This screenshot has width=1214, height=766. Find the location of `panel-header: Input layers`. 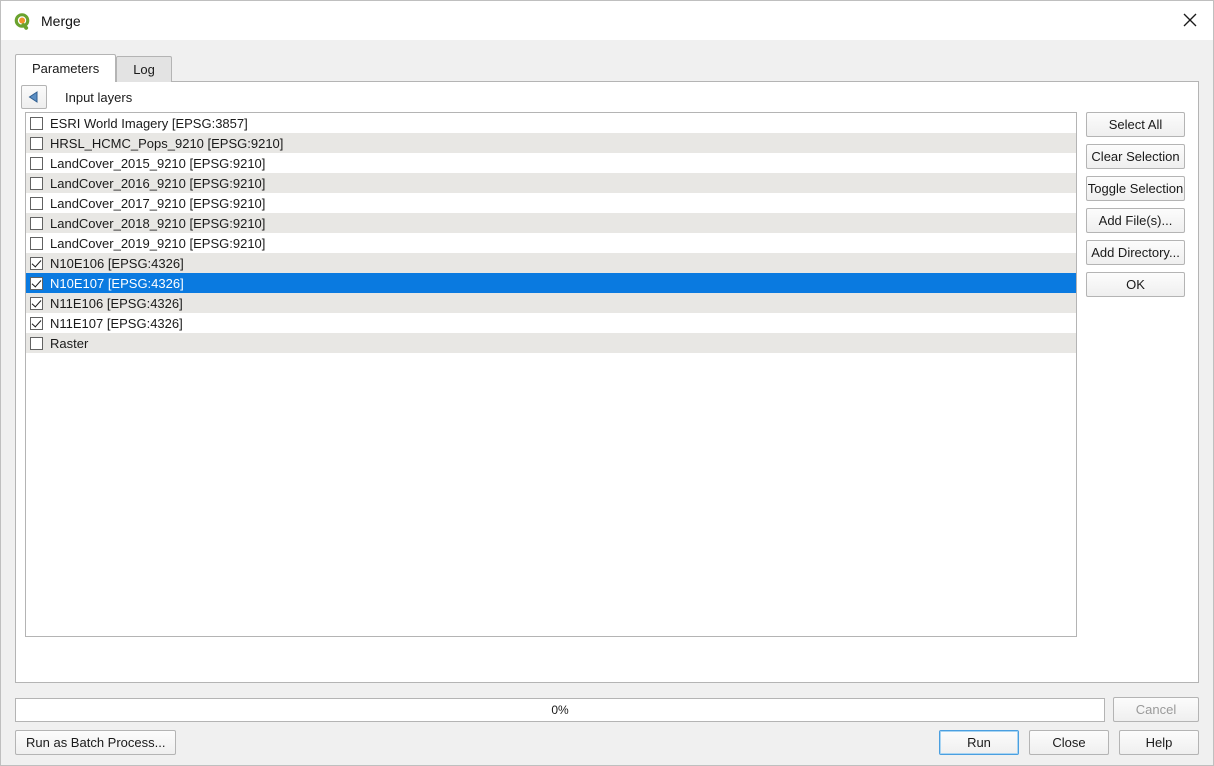

panel-header: Input layers is located at coordinates (607, 97).